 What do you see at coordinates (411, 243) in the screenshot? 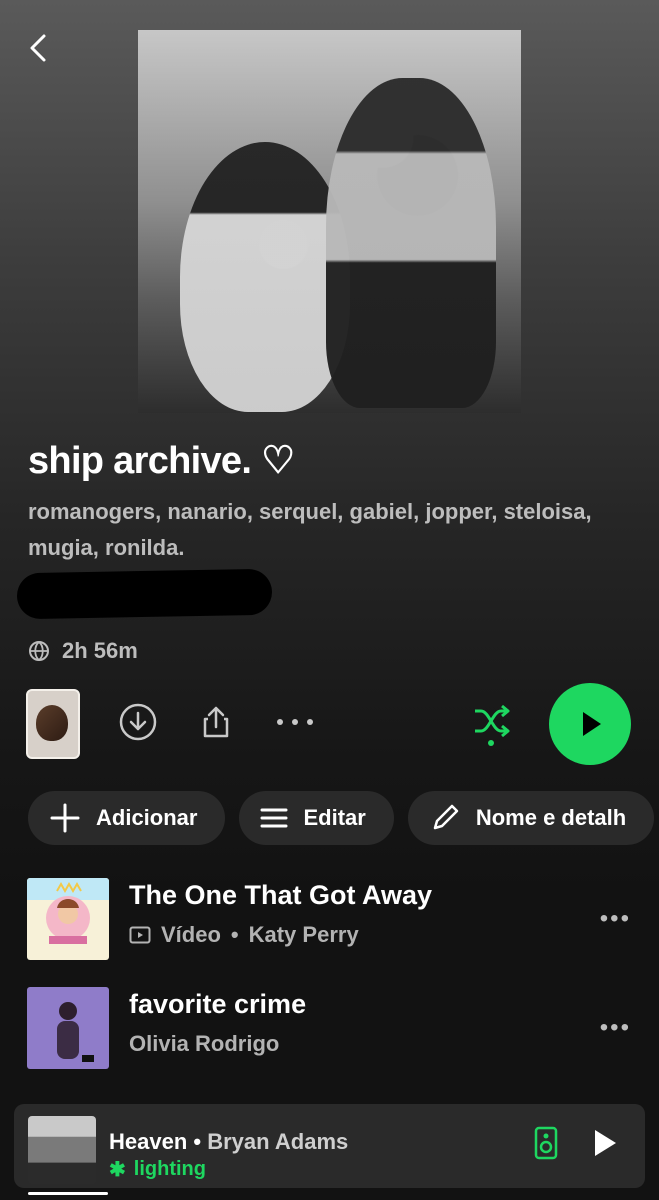
I see `cover-person-right` at bounding box center [411, 243].